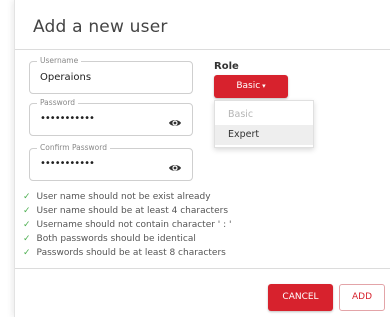  What do you see at coordinates (202, 268) in the screenshot?
I see `footer-divider` at bounding box center [202, 268].